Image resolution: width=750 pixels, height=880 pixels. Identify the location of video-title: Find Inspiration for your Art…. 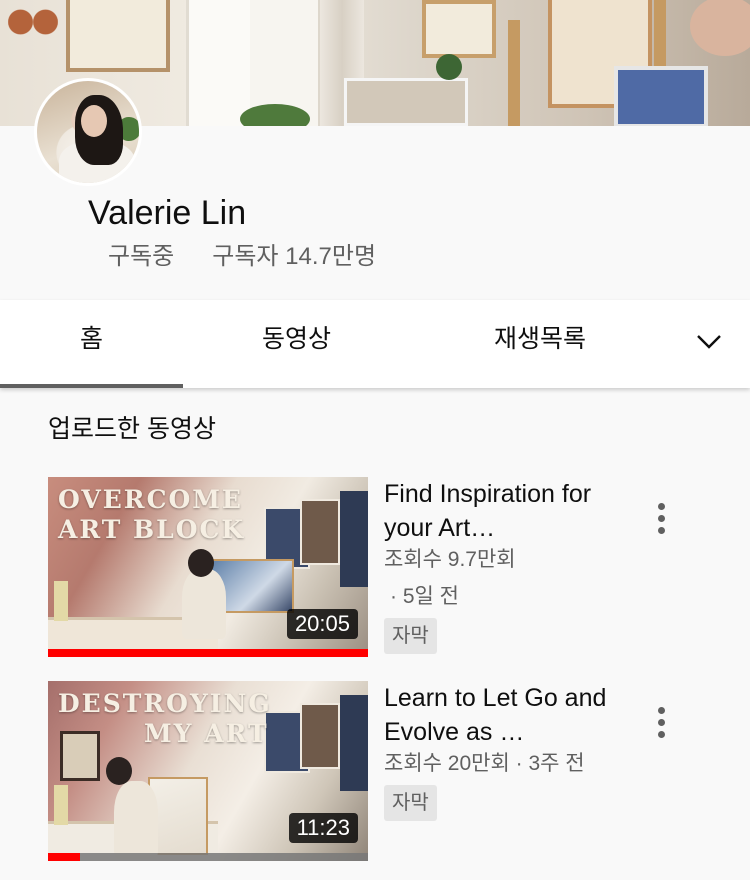
(499, 511).